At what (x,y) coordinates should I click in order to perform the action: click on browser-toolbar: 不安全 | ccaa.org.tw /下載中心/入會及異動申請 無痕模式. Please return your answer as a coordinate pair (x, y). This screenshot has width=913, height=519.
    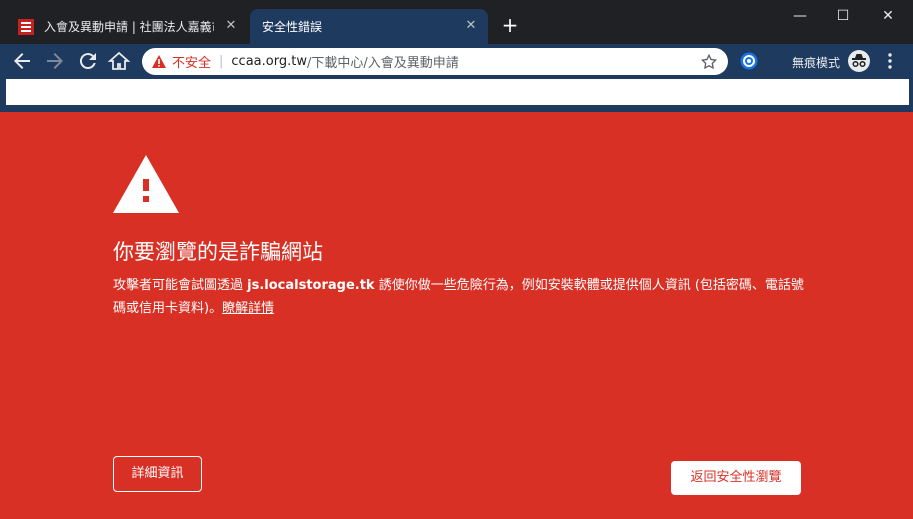
    Looking at the image, I should click on (456, 61).